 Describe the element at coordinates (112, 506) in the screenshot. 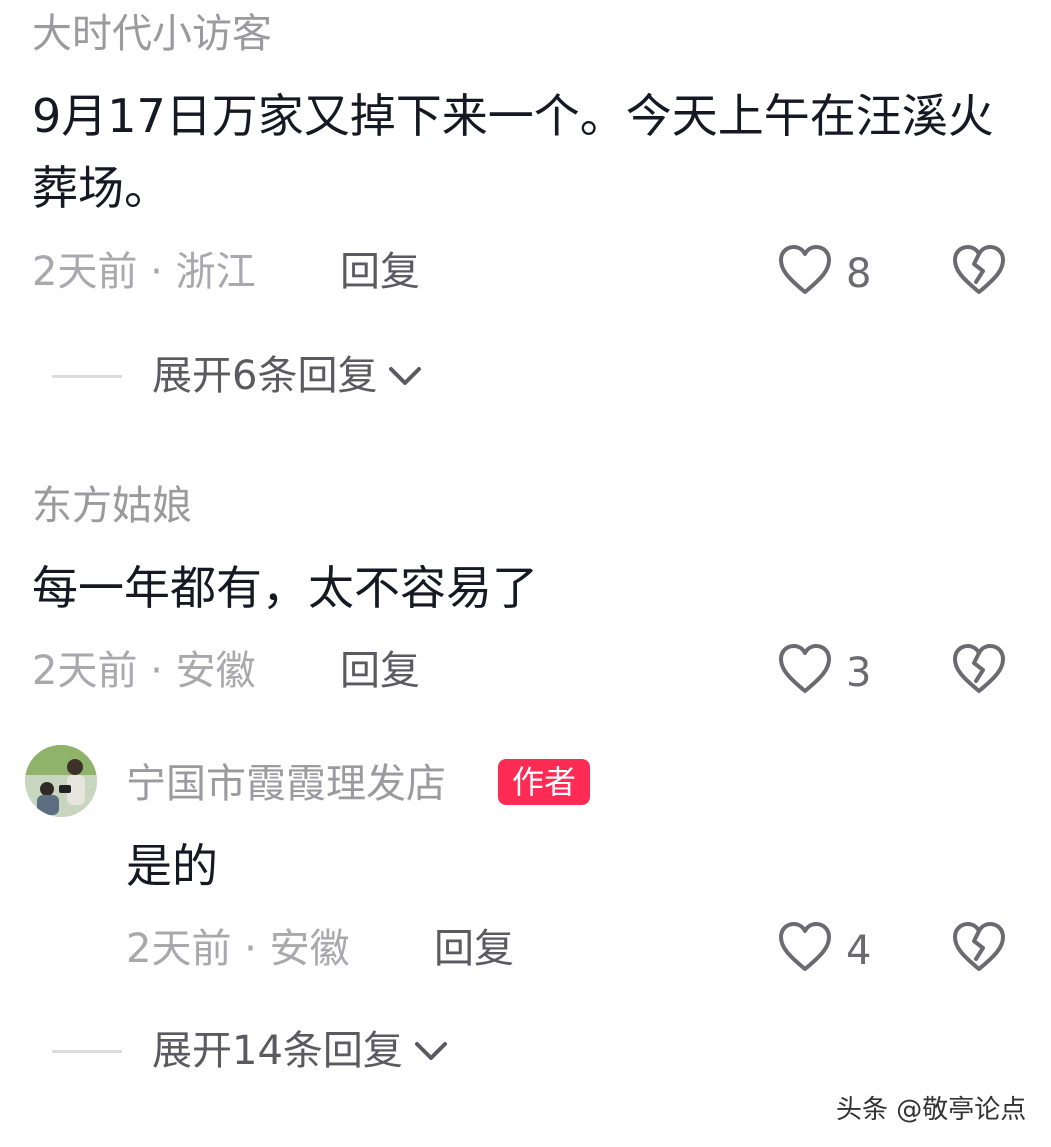

I see `comment-username: 东方姑娘` at that location.